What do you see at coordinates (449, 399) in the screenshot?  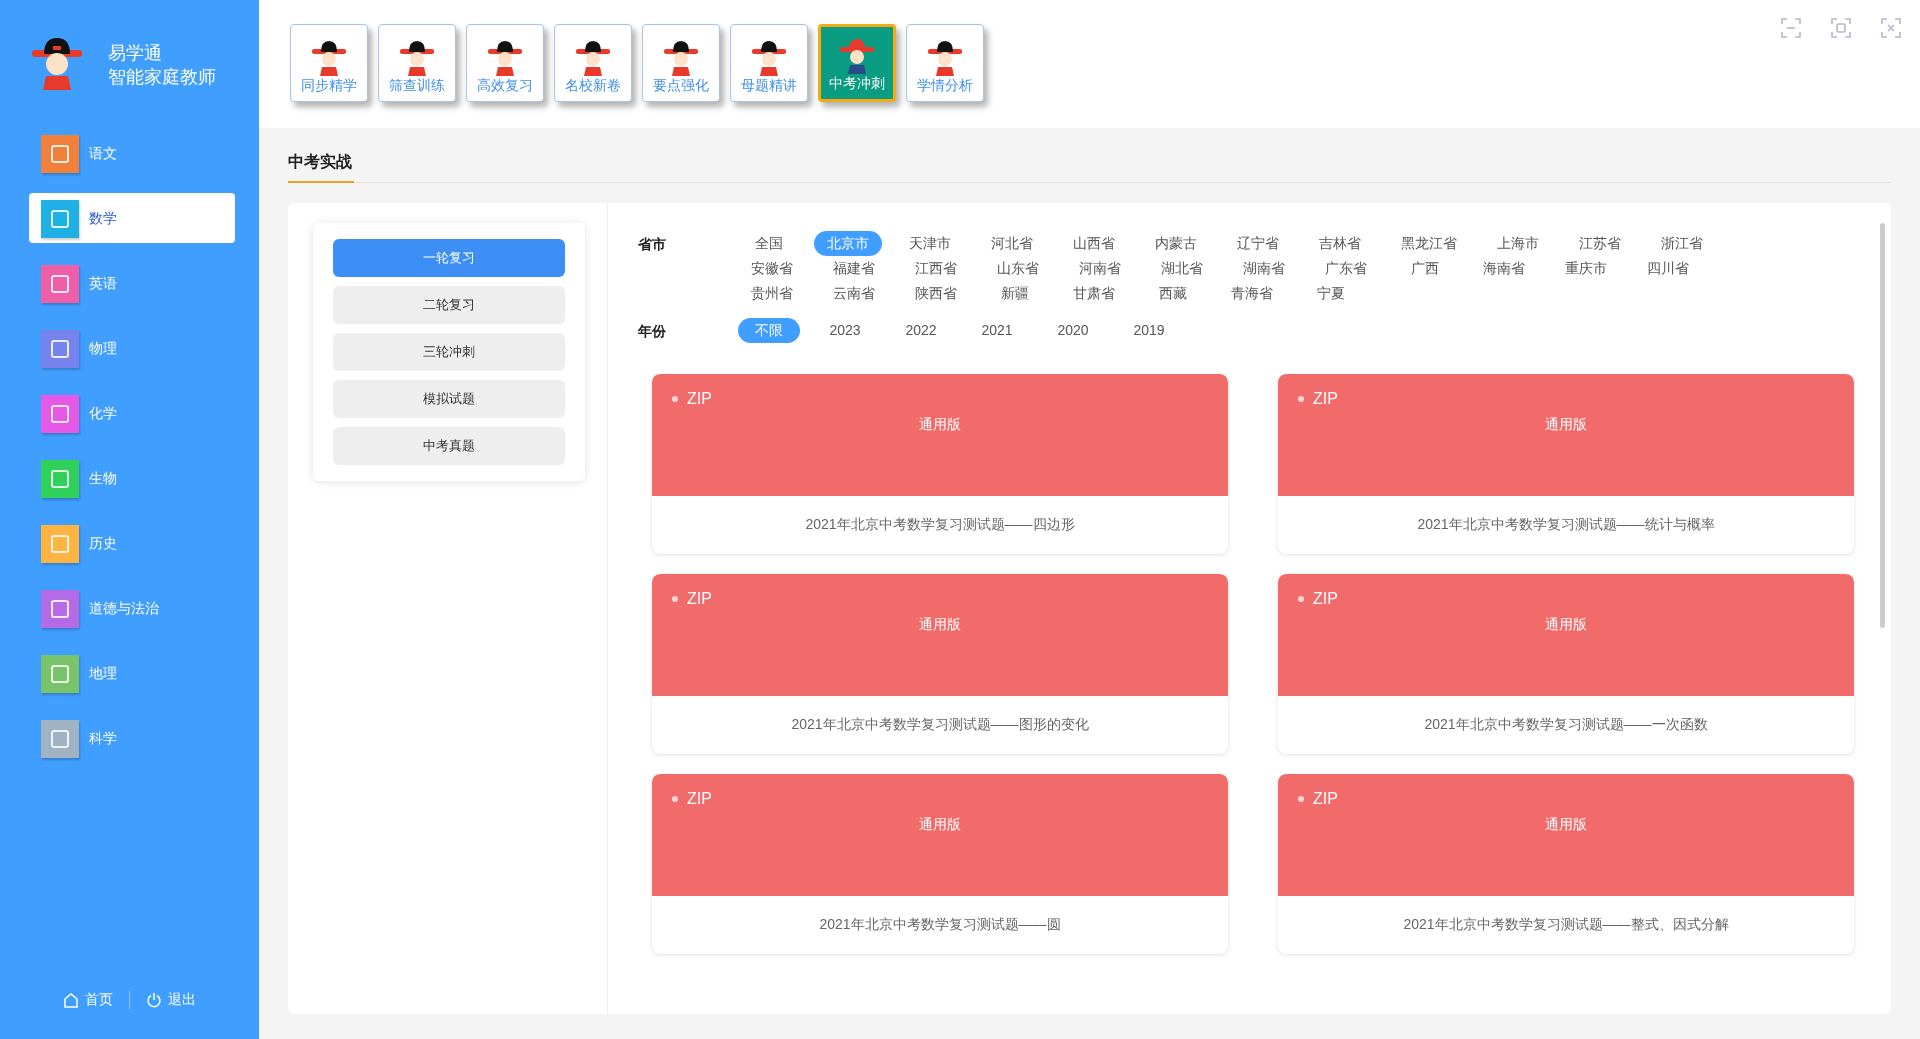 I see `stage-button: 模拟试题` at bounding box center [449, 399].